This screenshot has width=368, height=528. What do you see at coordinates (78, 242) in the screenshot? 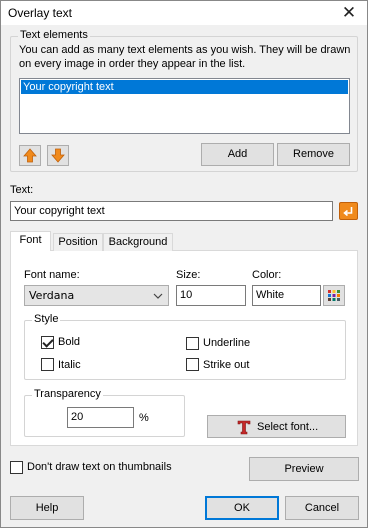
I see `tab-position: Position` at bounding box center [78, 242].